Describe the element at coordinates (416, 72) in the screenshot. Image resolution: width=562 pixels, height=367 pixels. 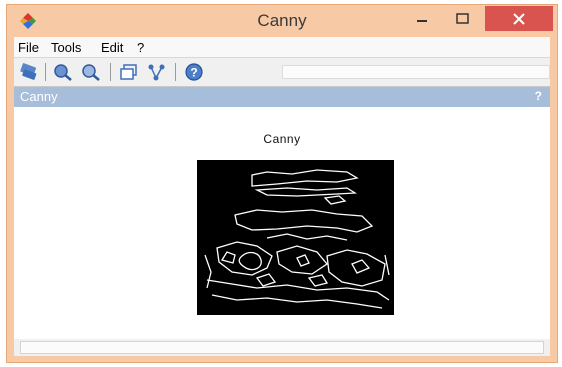
I see `toolbar-track` at that location.